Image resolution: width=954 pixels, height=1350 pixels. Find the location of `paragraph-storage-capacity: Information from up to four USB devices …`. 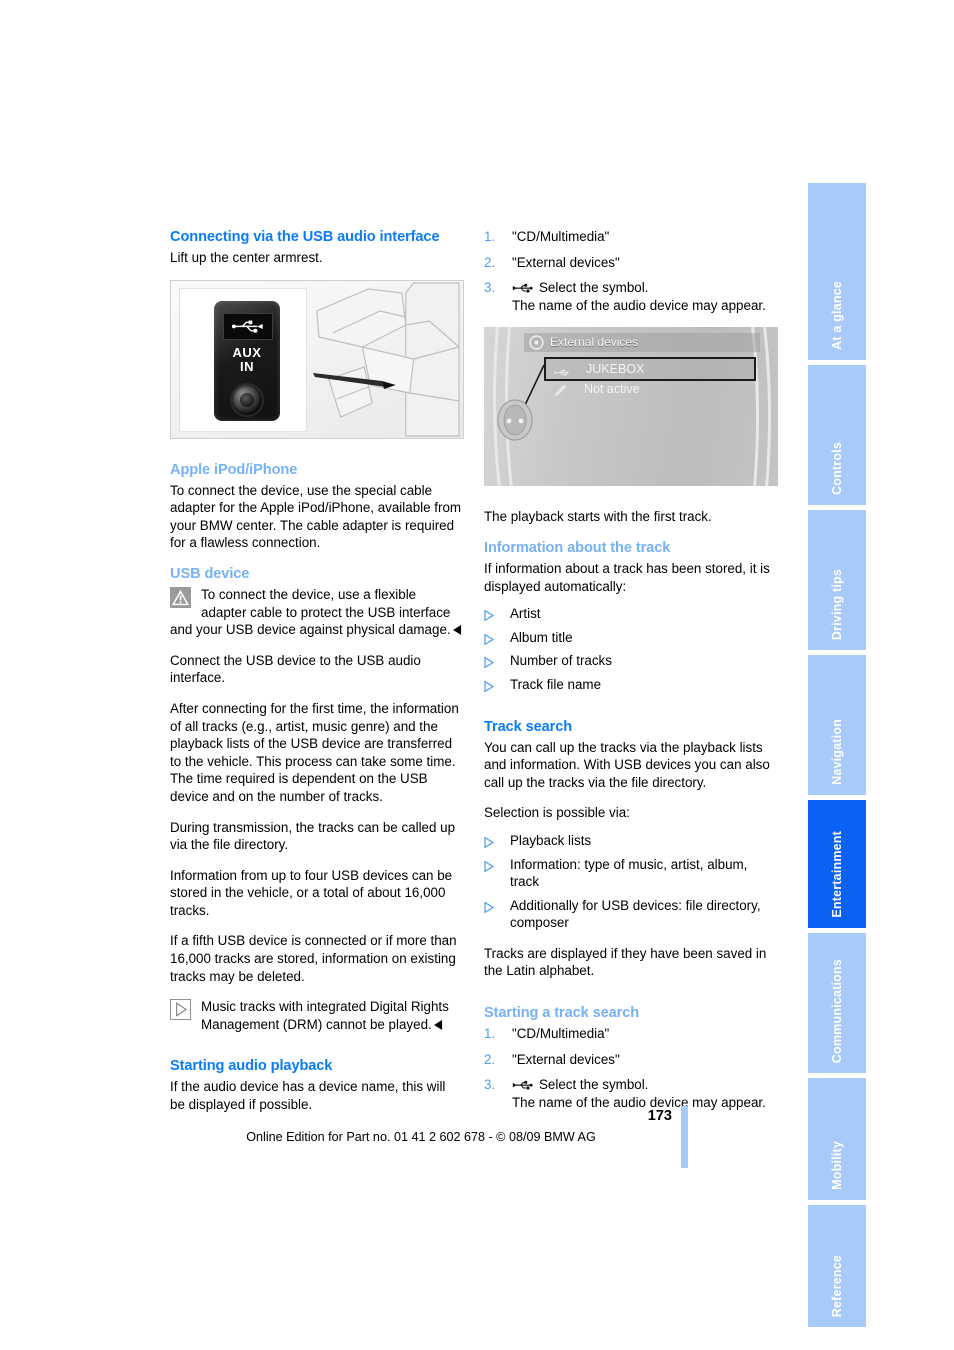

paragraph-storage-capacity: Information from up to four USB devices … is located at coordinates (311, 892).